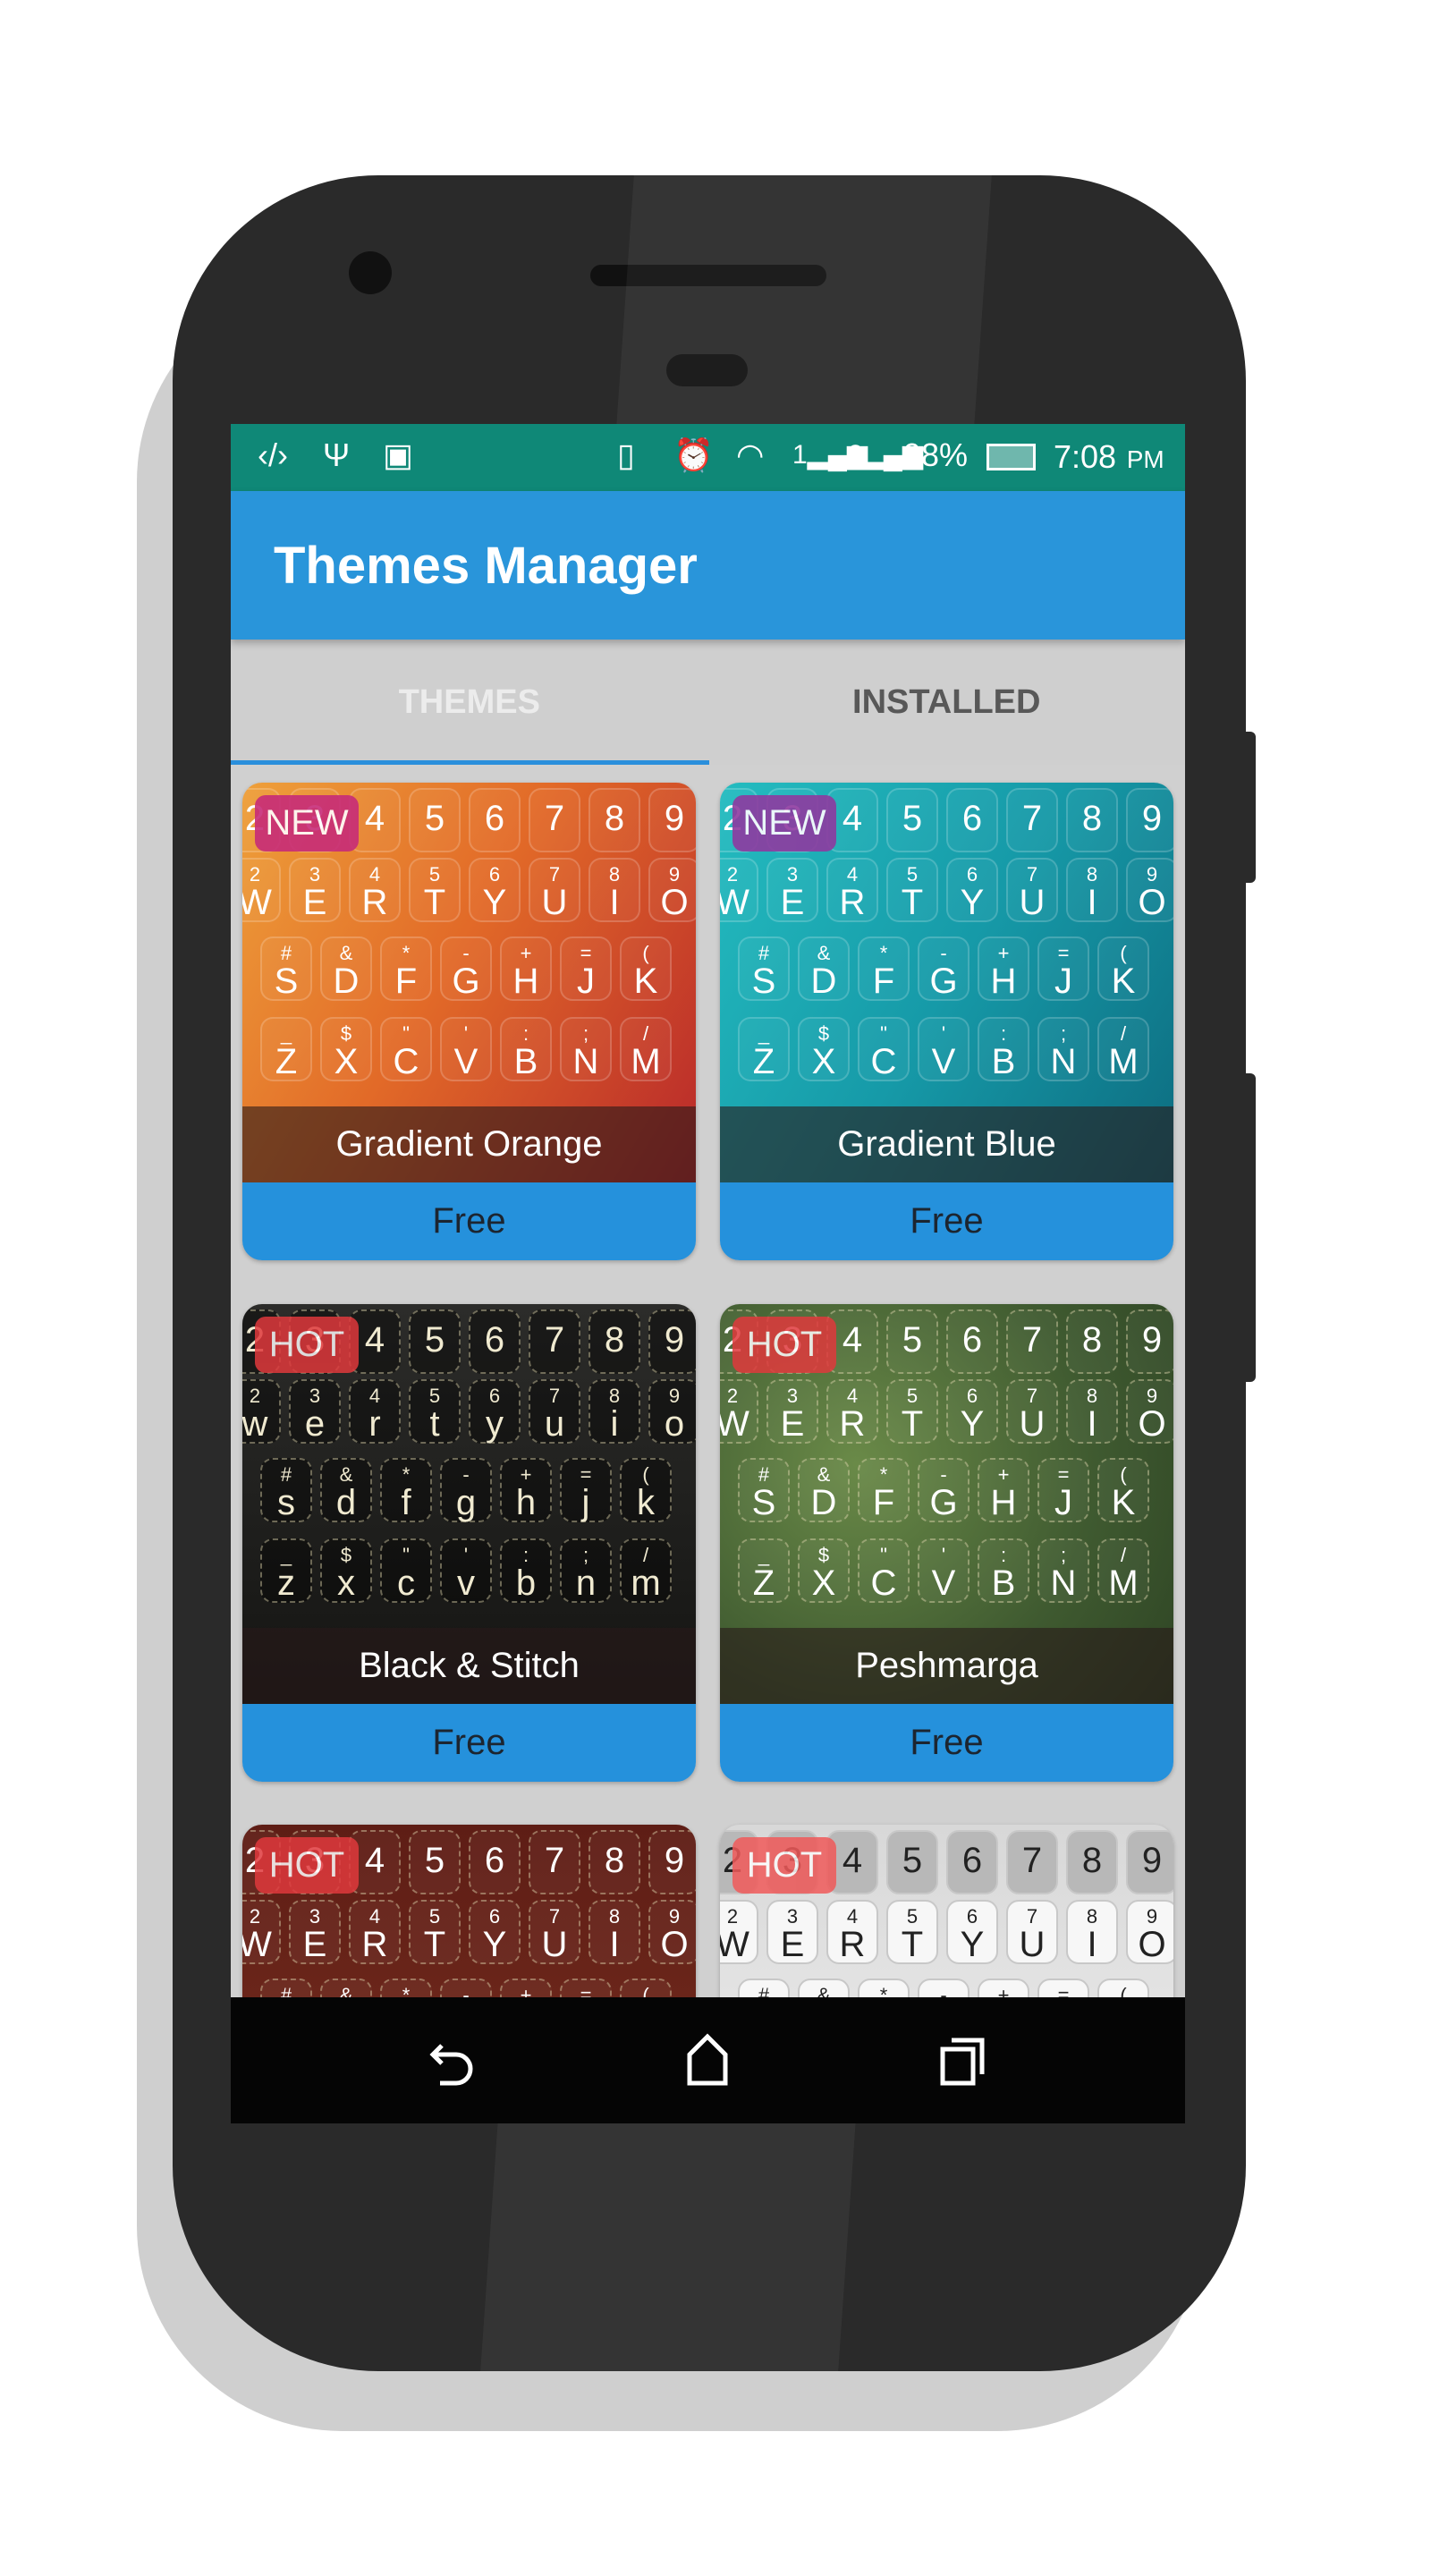 The height and width of the screenshot is (2576, 1431). I want to click on key-letter: S, so click(286, 1502).